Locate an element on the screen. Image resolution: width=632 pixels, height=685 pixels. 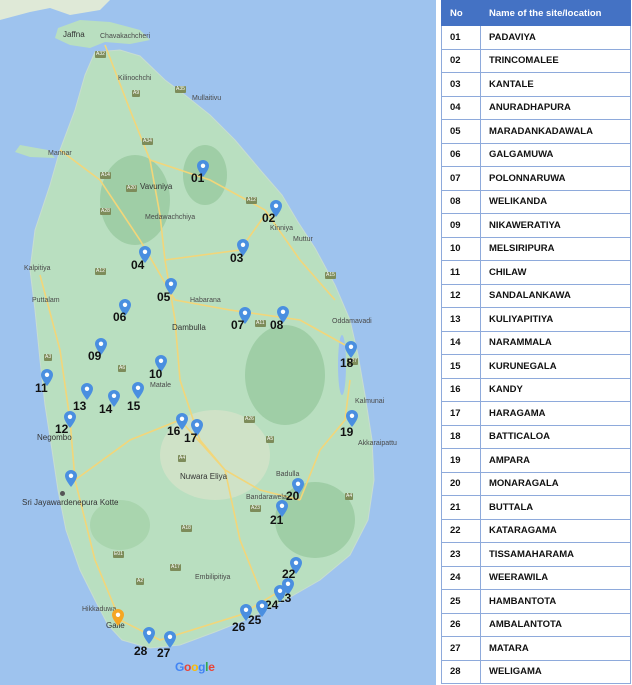
road-shield: A5 is located at coordinates (270, 439).